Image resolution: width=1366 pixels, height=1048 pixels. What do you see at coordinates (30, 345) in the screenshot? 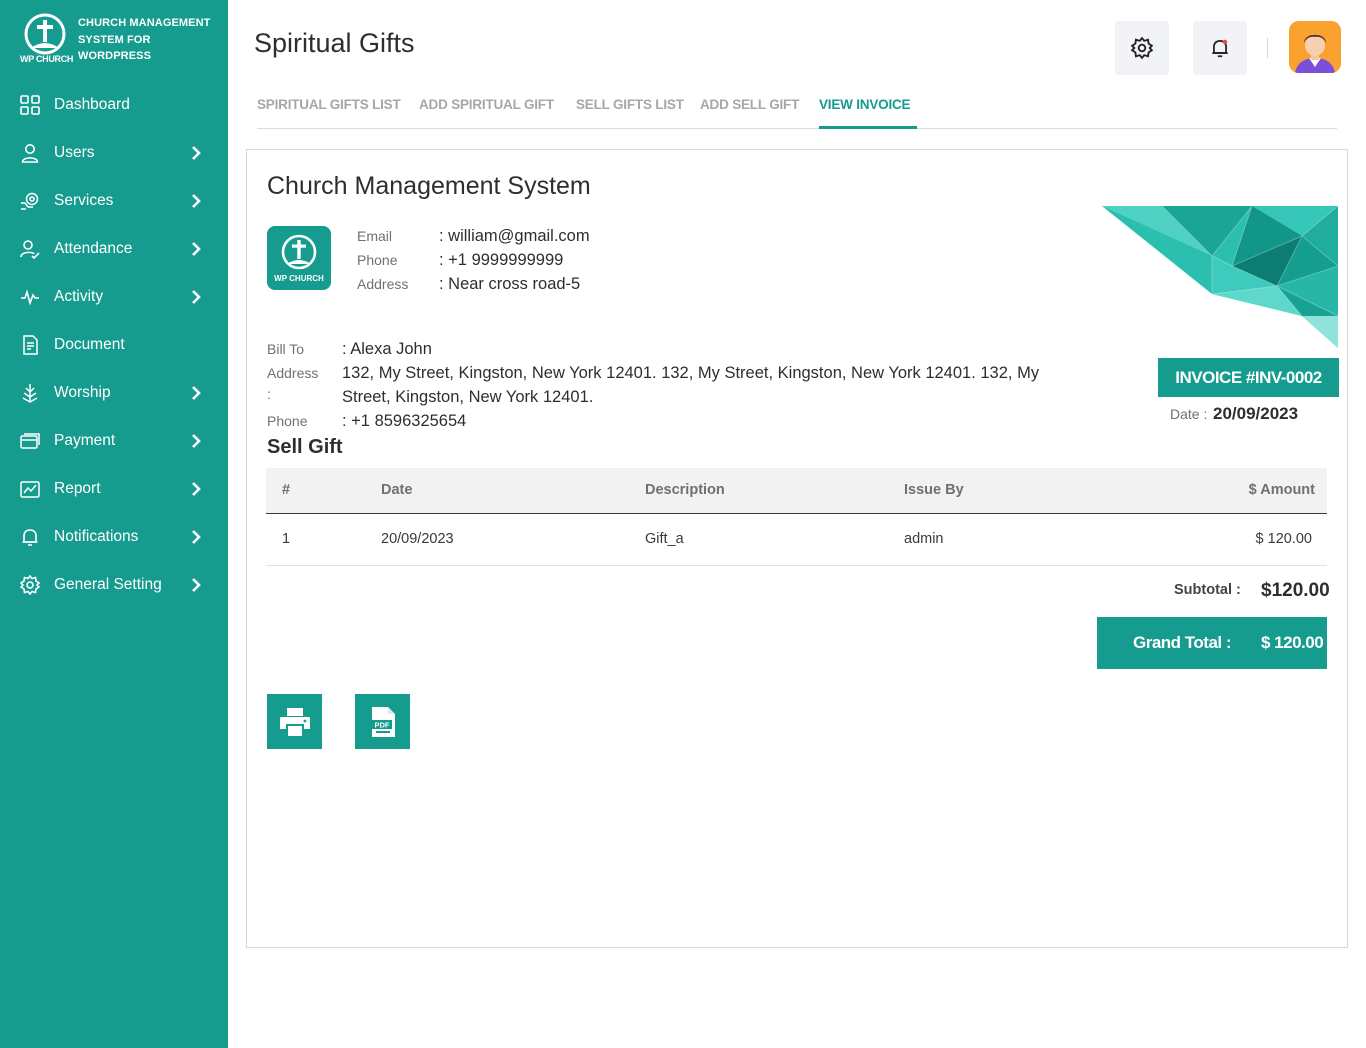
I see `document-icon` at bounding box center [30, 345].